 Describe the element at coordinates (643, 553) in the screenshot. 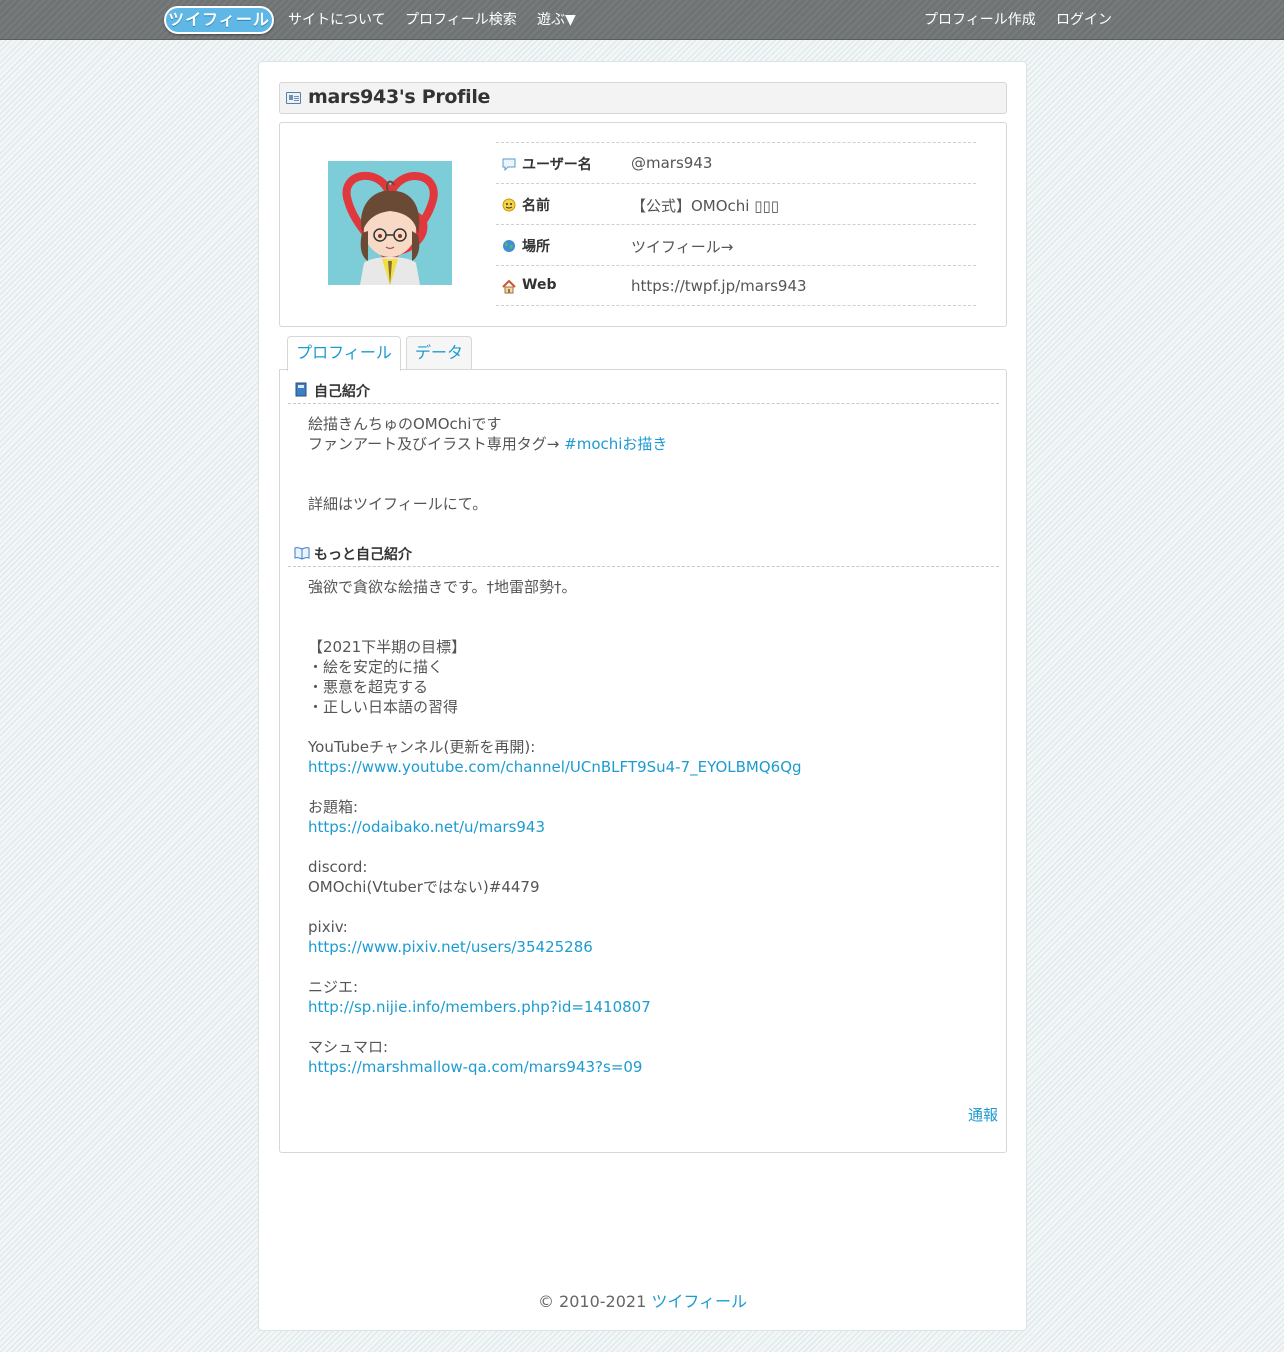

I see `more-section-header: もっと自己紹介` at that location.